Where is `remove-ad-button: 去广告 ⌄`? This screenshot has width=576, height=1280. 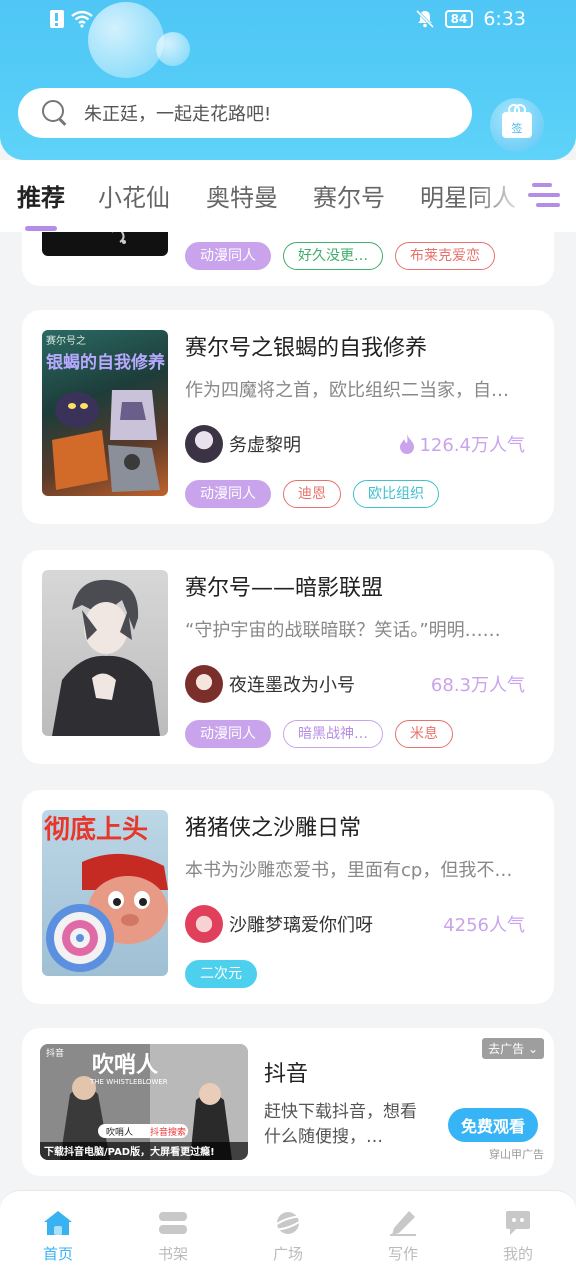 remove-ad-button: 去广告 ⌄ is located at coordinates (513, 1048).